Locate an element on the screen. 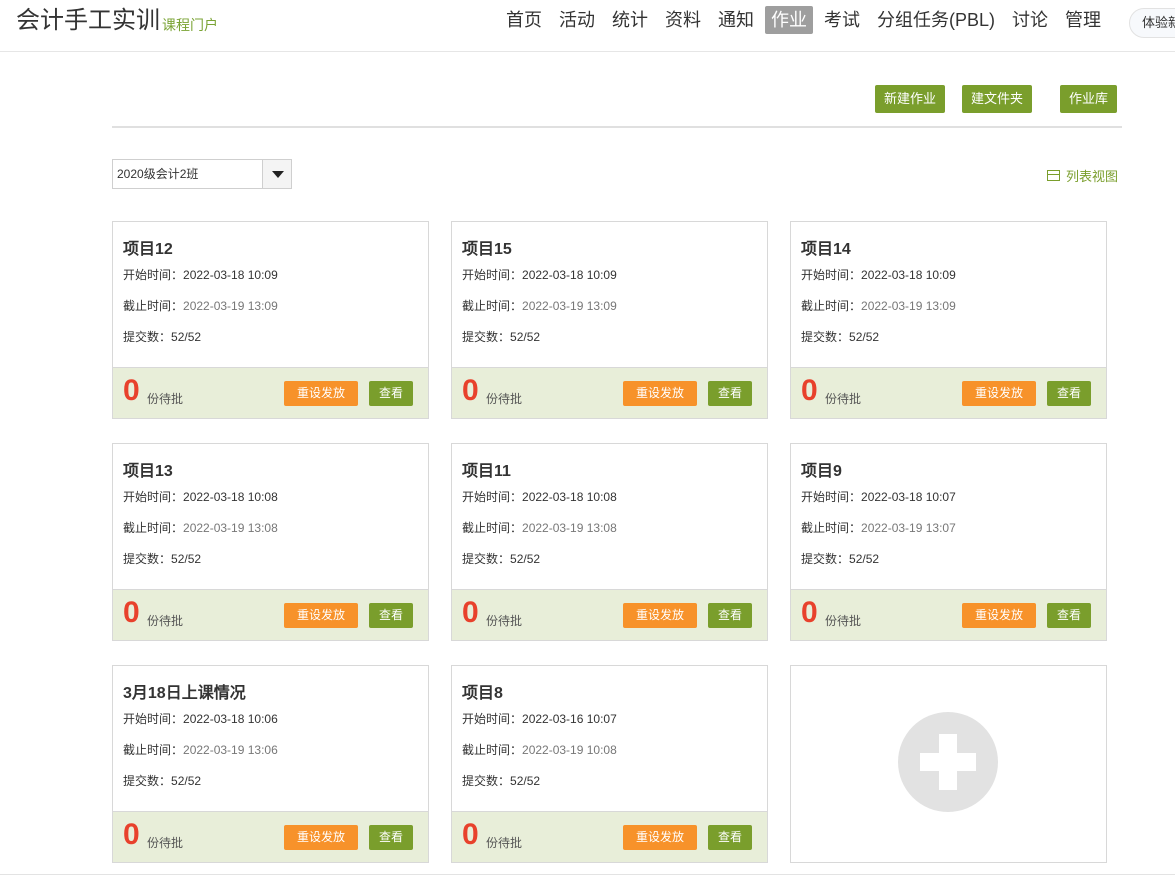 The height and width of the screenshot is (876, 1175). course-brand: 会计手工实训 课程门户 is located at coordinates (117, 21).